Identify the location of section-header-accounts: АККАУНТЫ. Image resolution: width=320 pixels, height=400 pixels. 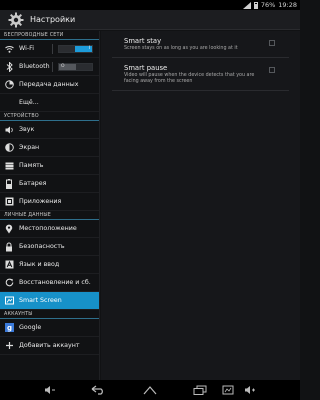
(49, 314).